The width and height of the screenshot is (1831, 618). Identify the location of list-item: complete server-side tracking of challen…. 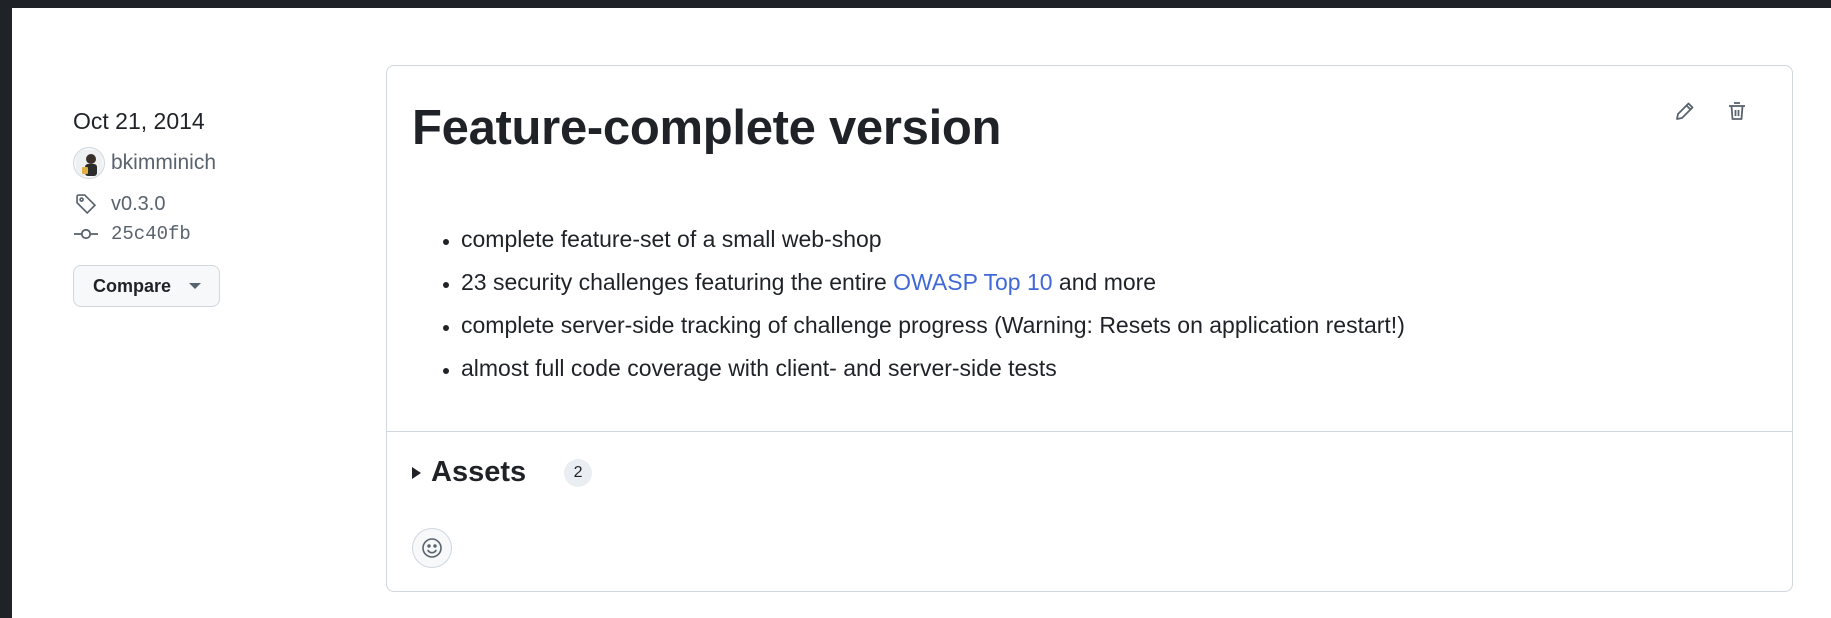
(933, 325).